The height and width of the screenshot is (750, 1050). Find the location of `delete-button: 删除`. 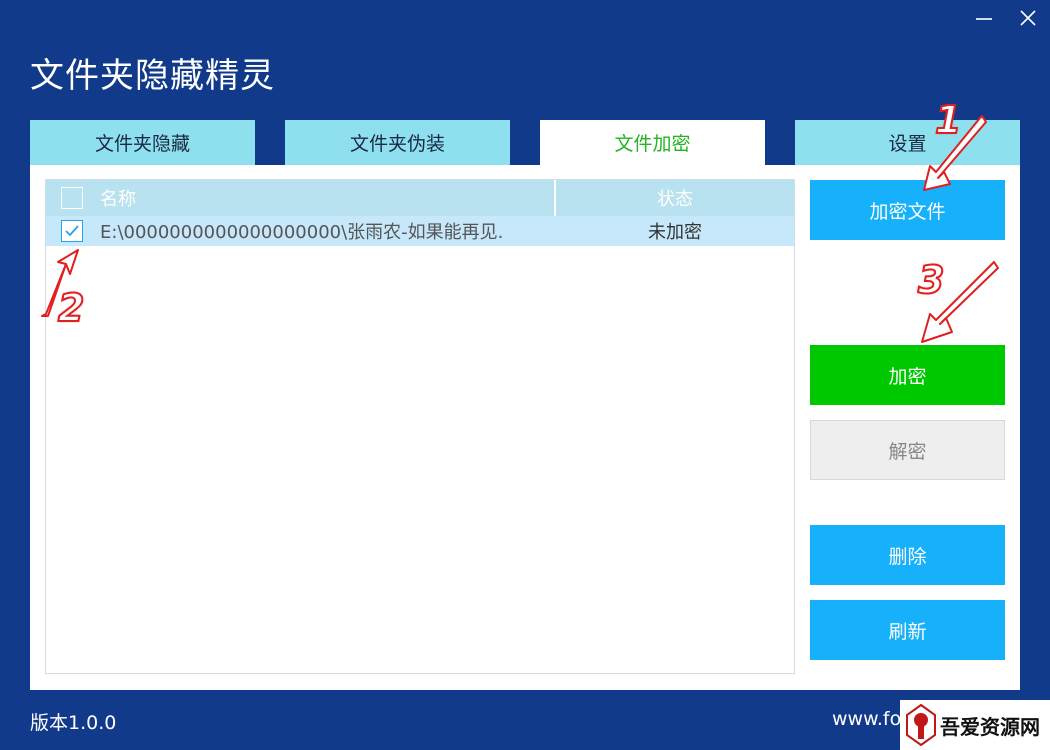

delete-button: 删除 is located at coordinates (907, 555).